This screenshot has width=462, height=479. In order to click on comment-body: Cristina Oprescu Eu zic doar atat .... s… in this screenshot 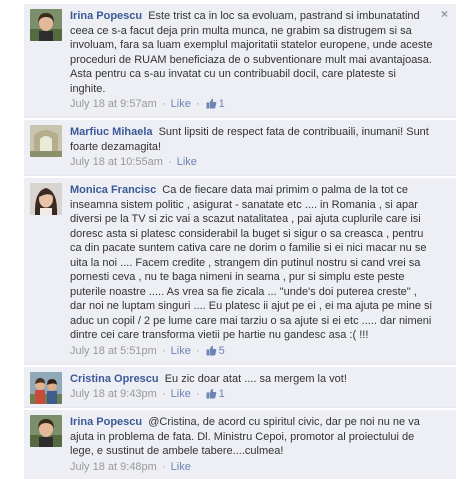, I will do `click(252, 379)`.